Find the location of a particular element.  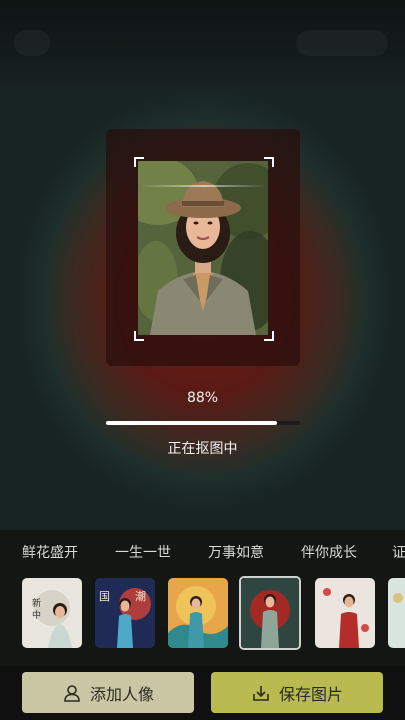

crop-corner-top-right is located at coordinates (269, 162).